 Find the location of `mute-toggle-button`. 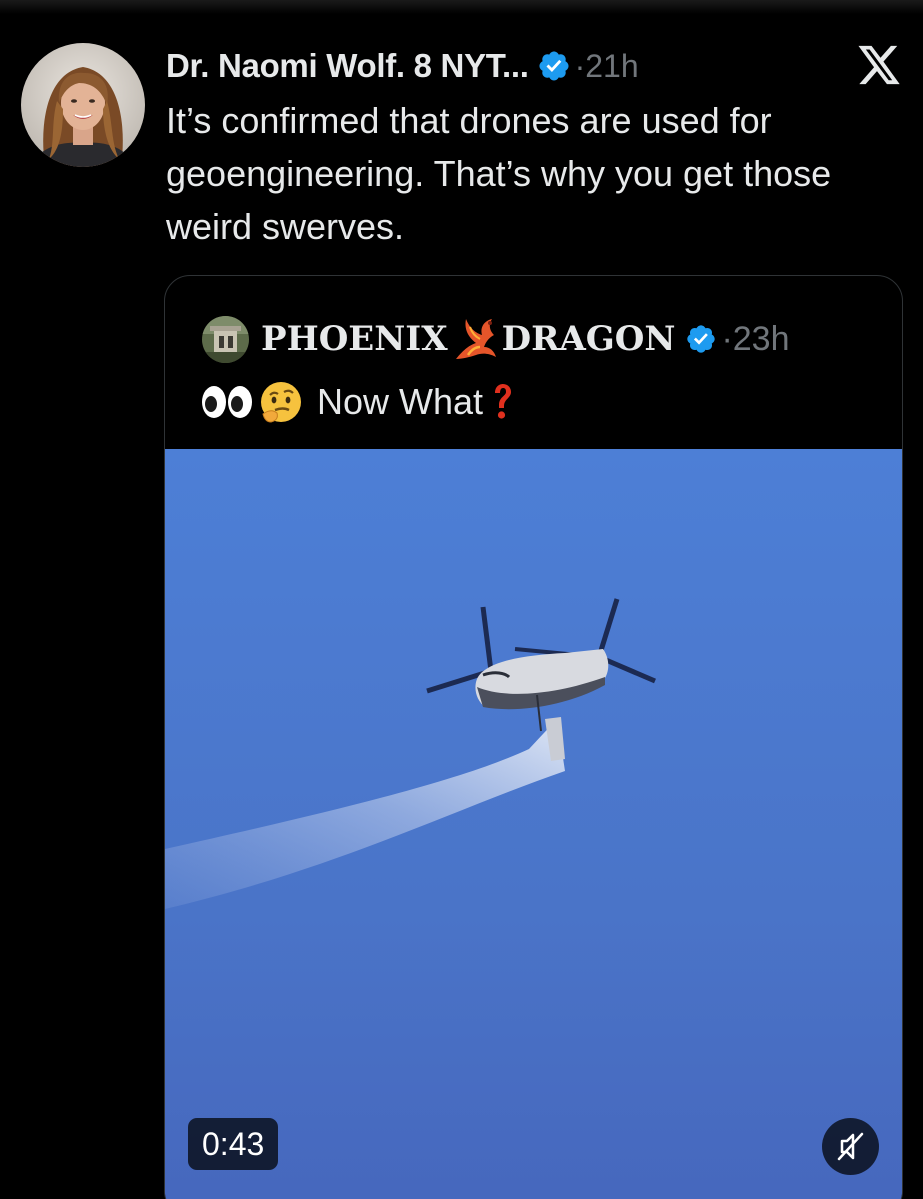

mute-toggle-button is located at coordinates (850, 1146).